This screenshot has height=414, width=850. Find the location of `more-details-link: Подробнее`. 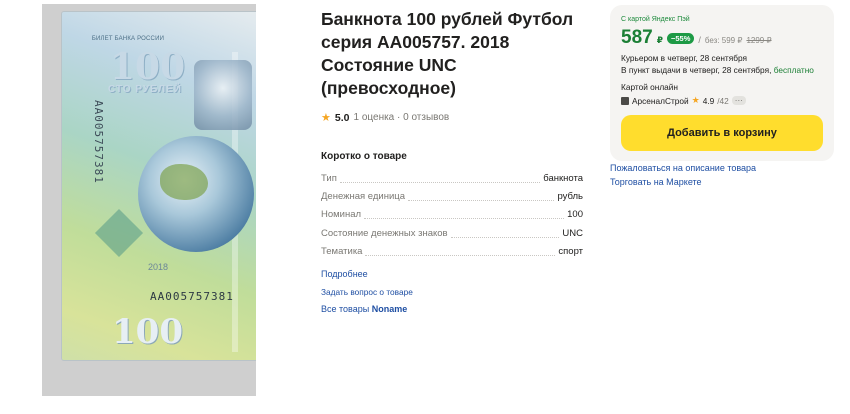

more-details-link: Подробнее is located at coordinates (344, 274).